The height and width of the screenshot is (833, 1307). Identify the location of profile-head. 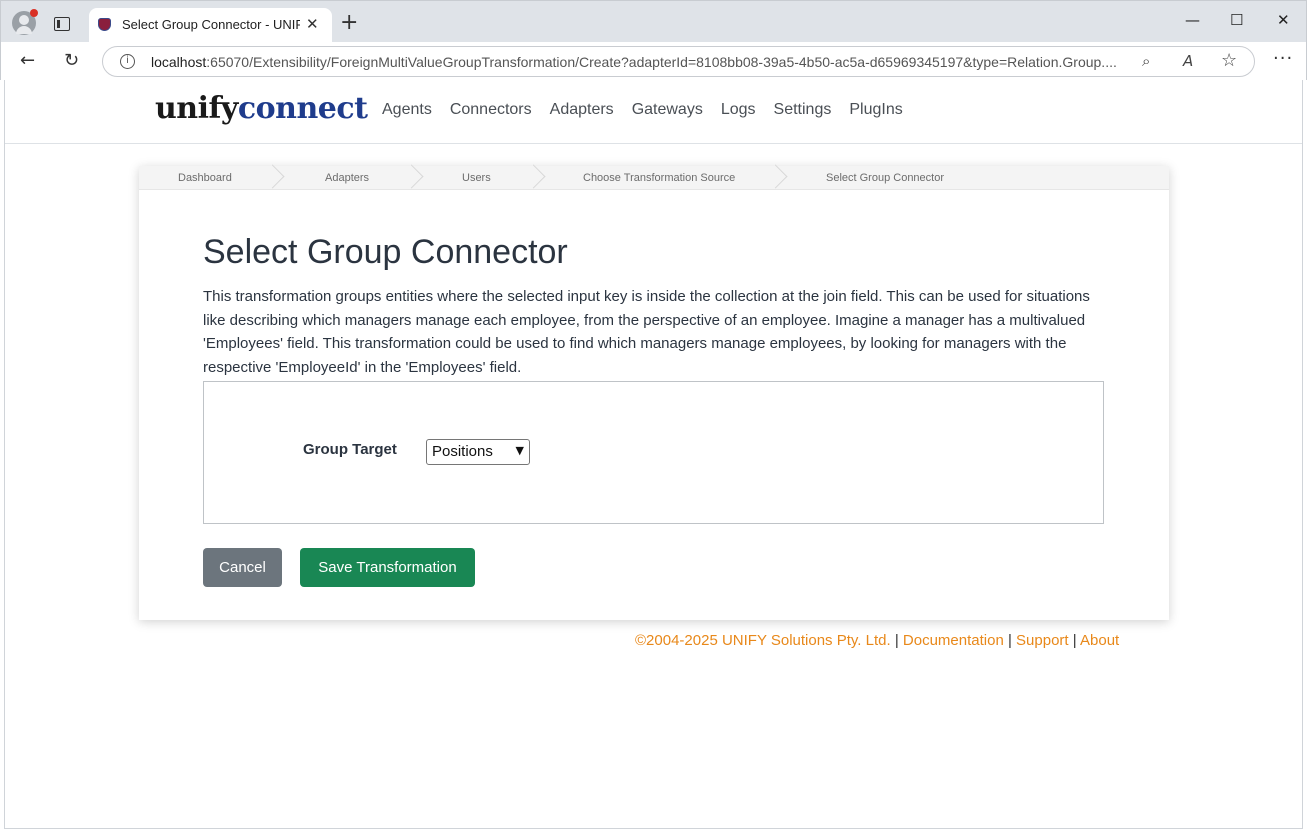
(24, 20).